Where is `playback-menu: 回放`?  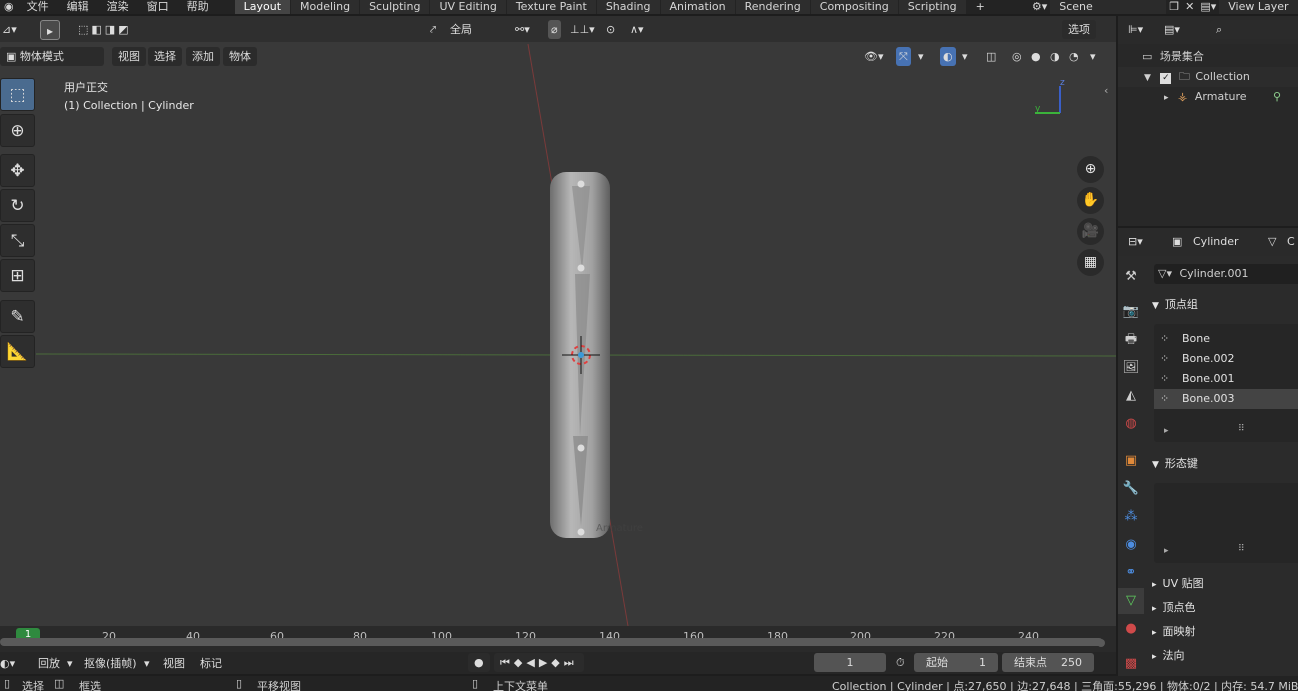 playback-menu: 回放 is located at coordinates (49, 663).